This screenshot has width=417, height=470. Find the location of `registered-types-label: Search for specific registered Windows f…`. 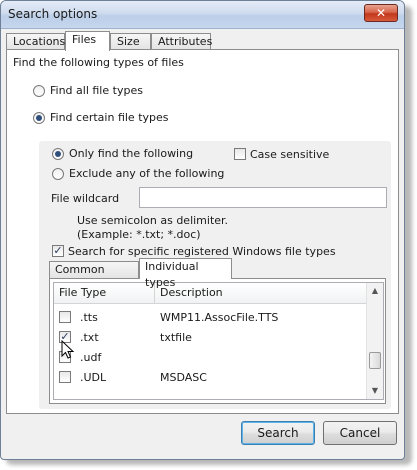

registered-types-label: Search for specific registered Windows f… is located at coordinates (202, 251).